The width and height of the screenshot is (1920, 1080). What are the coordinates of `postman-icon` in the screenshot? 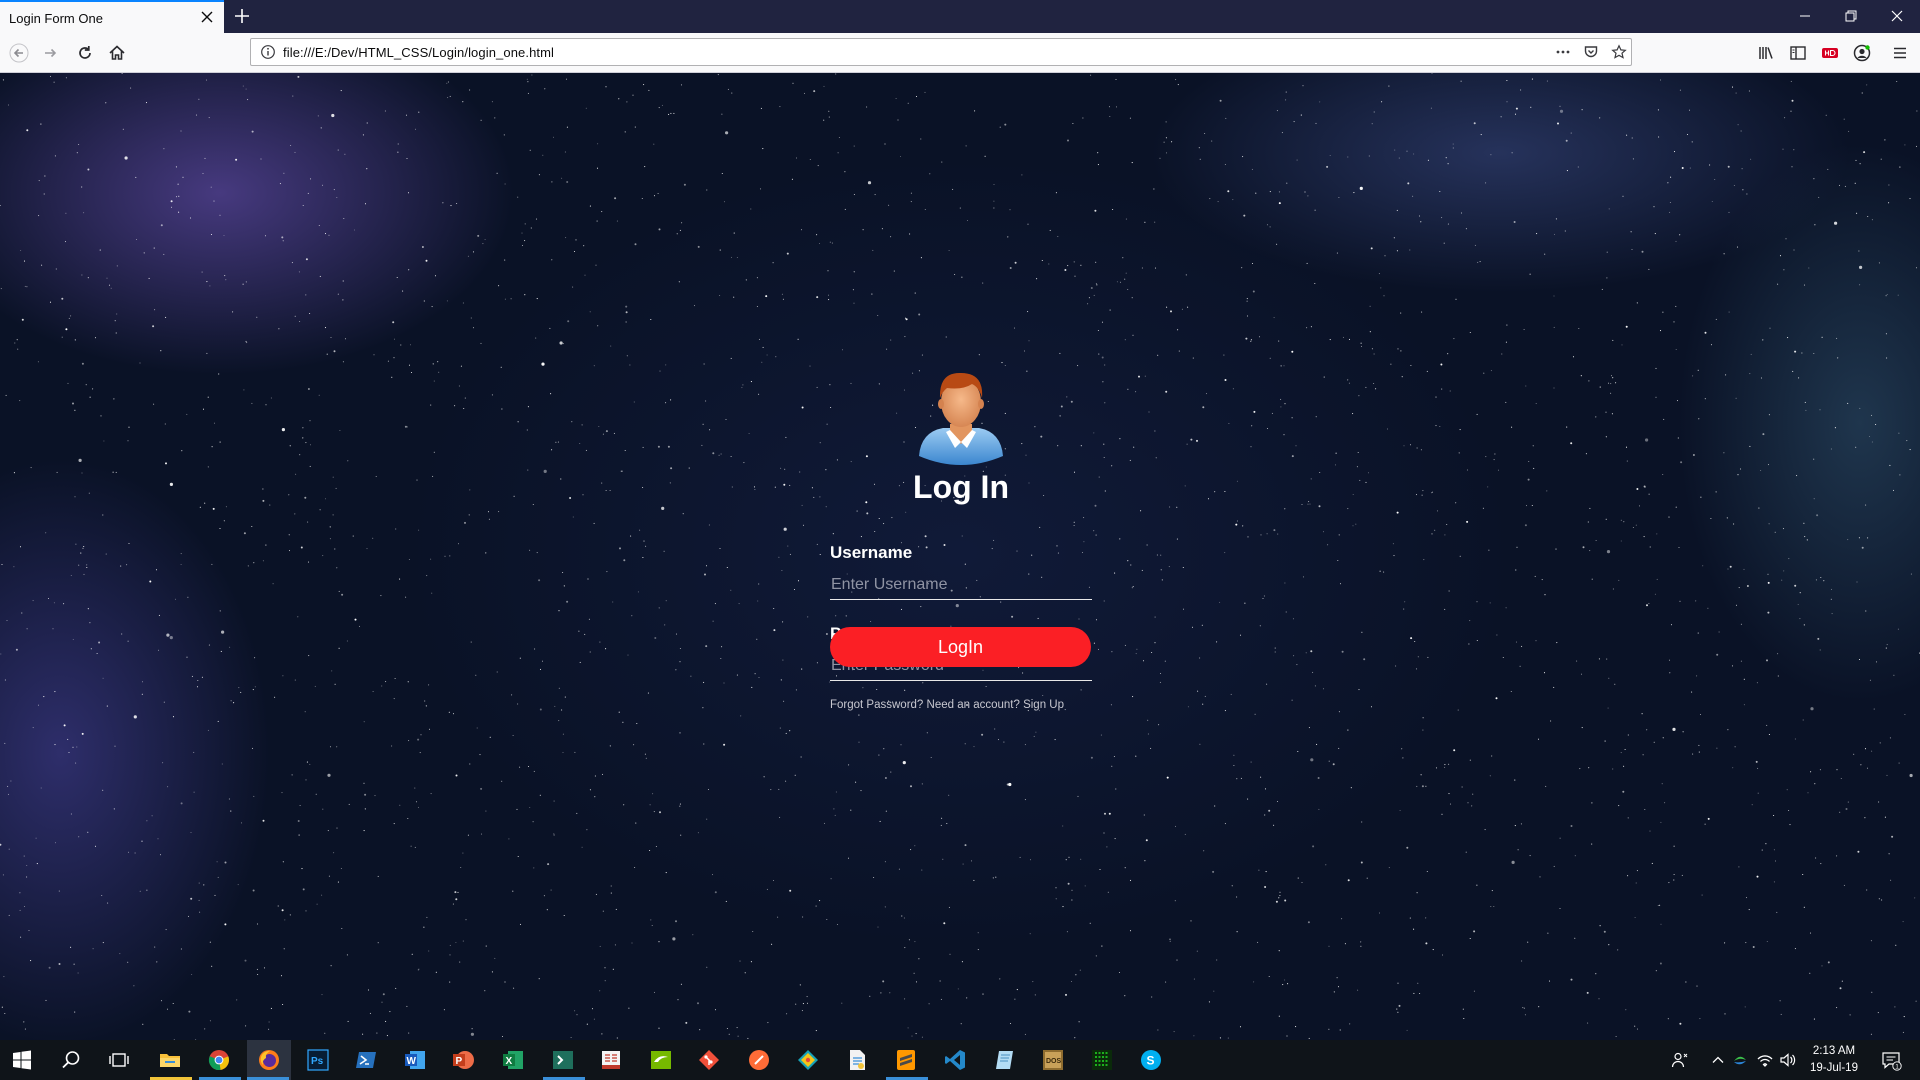 It's located at (759, 1060).